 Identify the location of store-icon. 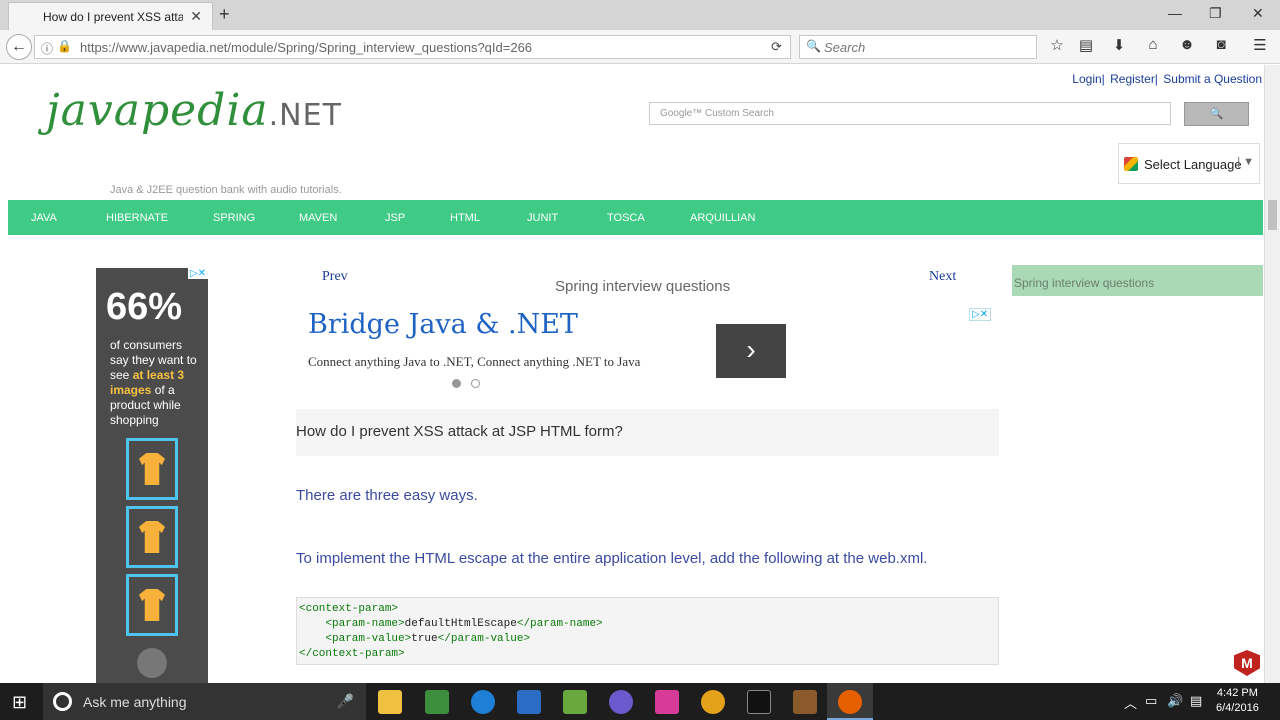
(437, 702).